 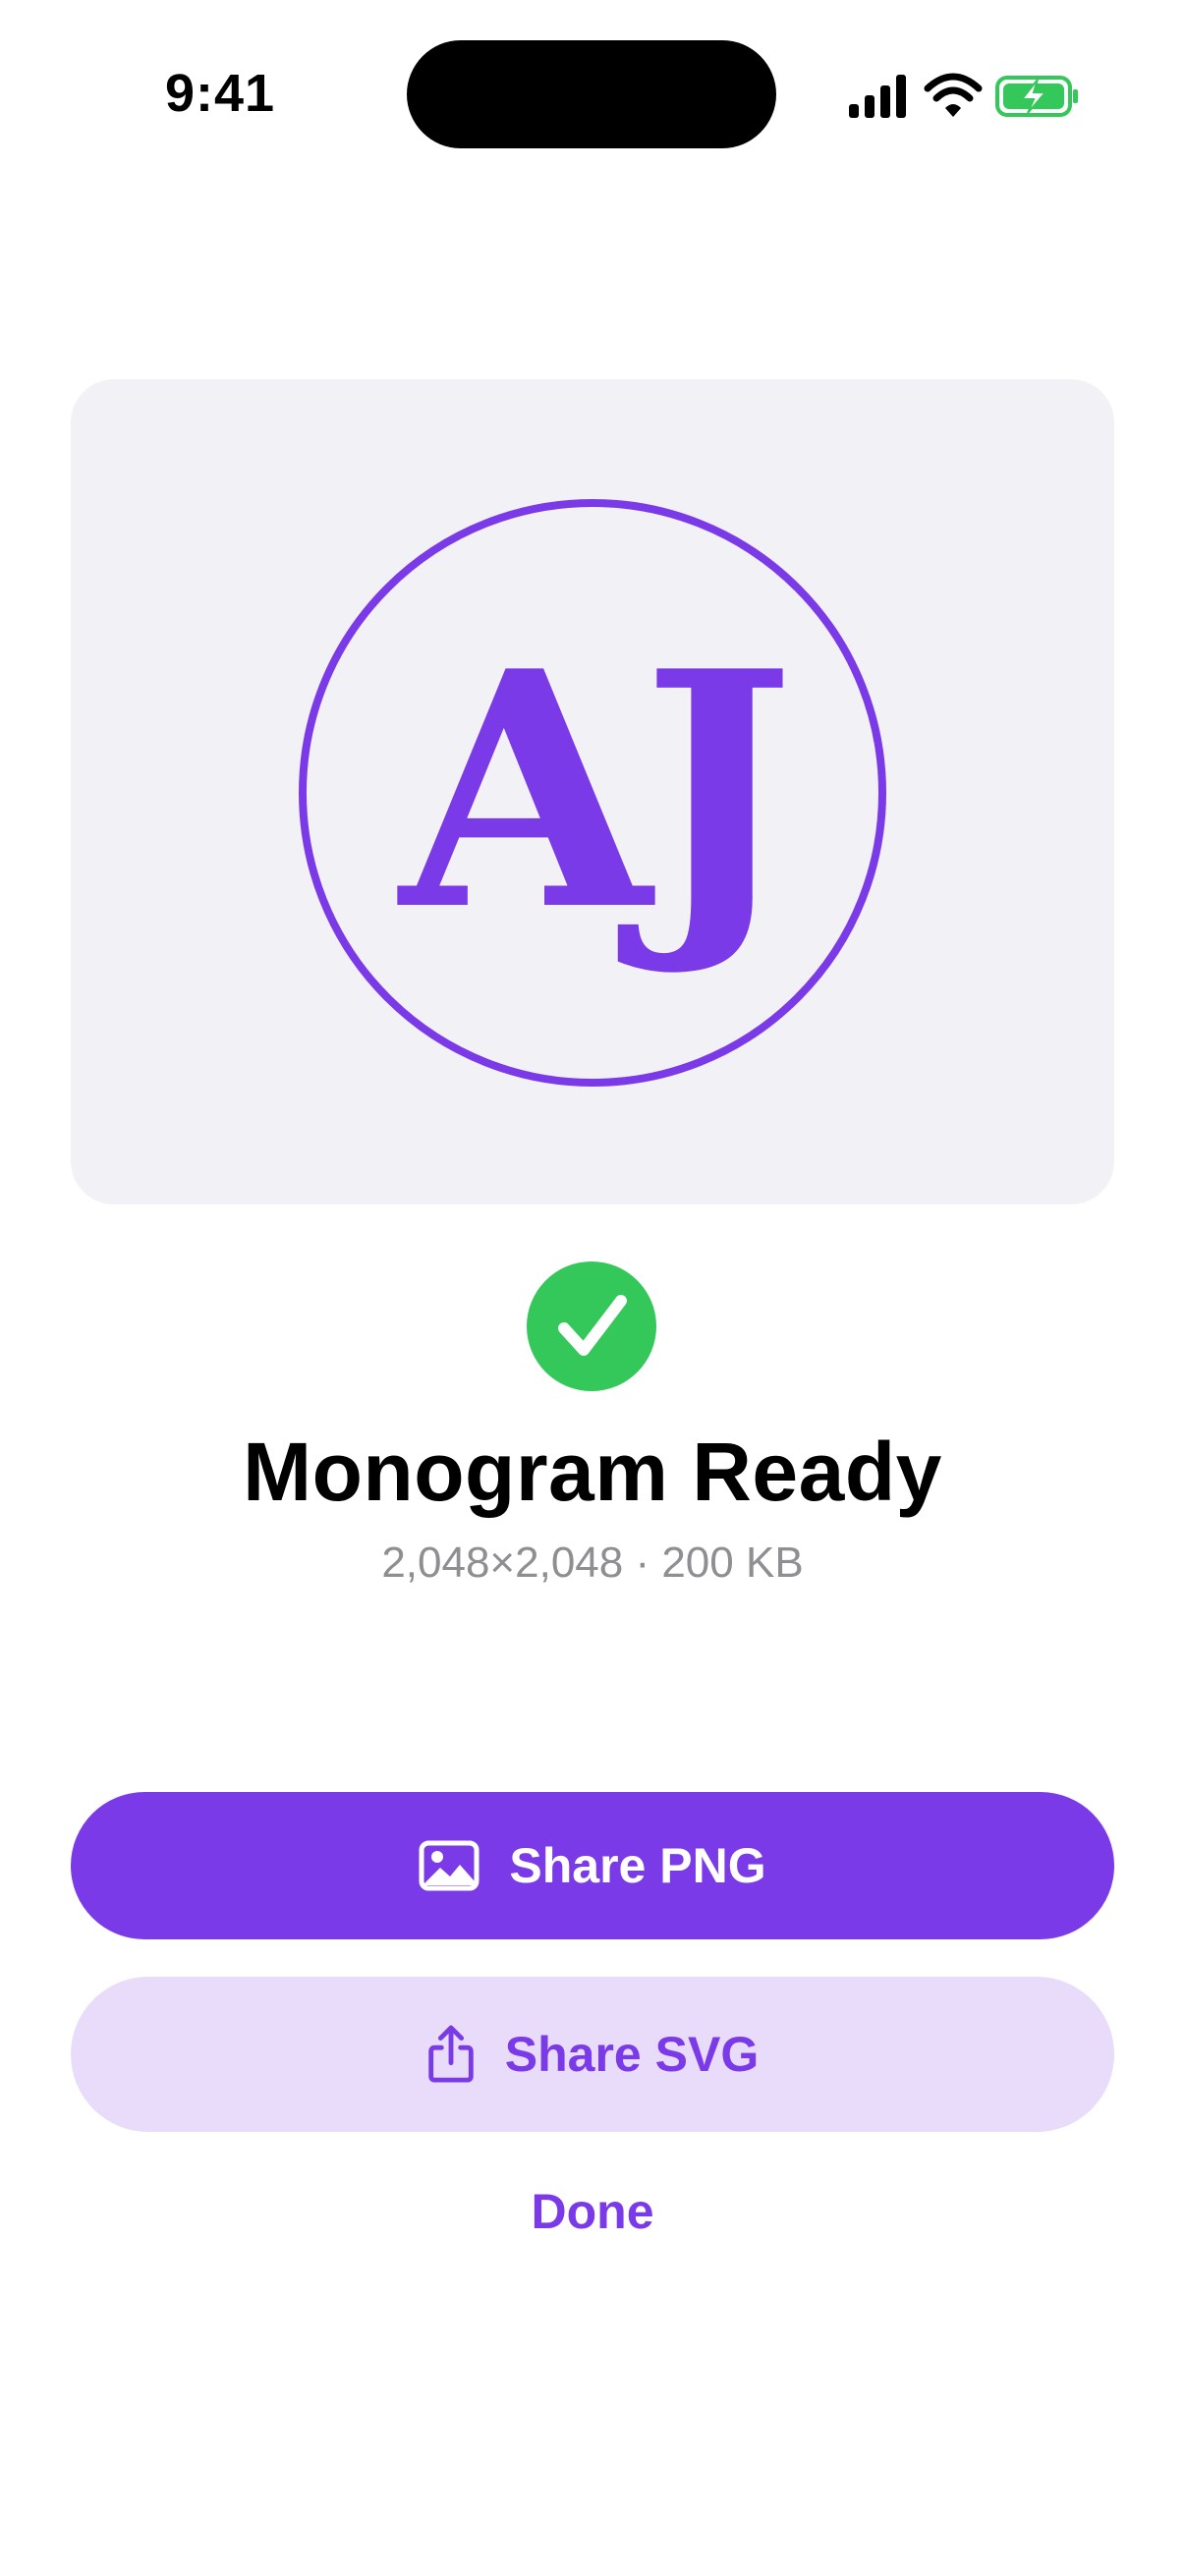 What do you see at coordinates (451, 2054) in the screenshot?
I see `share-icon` at bounding box center [451, 2054].